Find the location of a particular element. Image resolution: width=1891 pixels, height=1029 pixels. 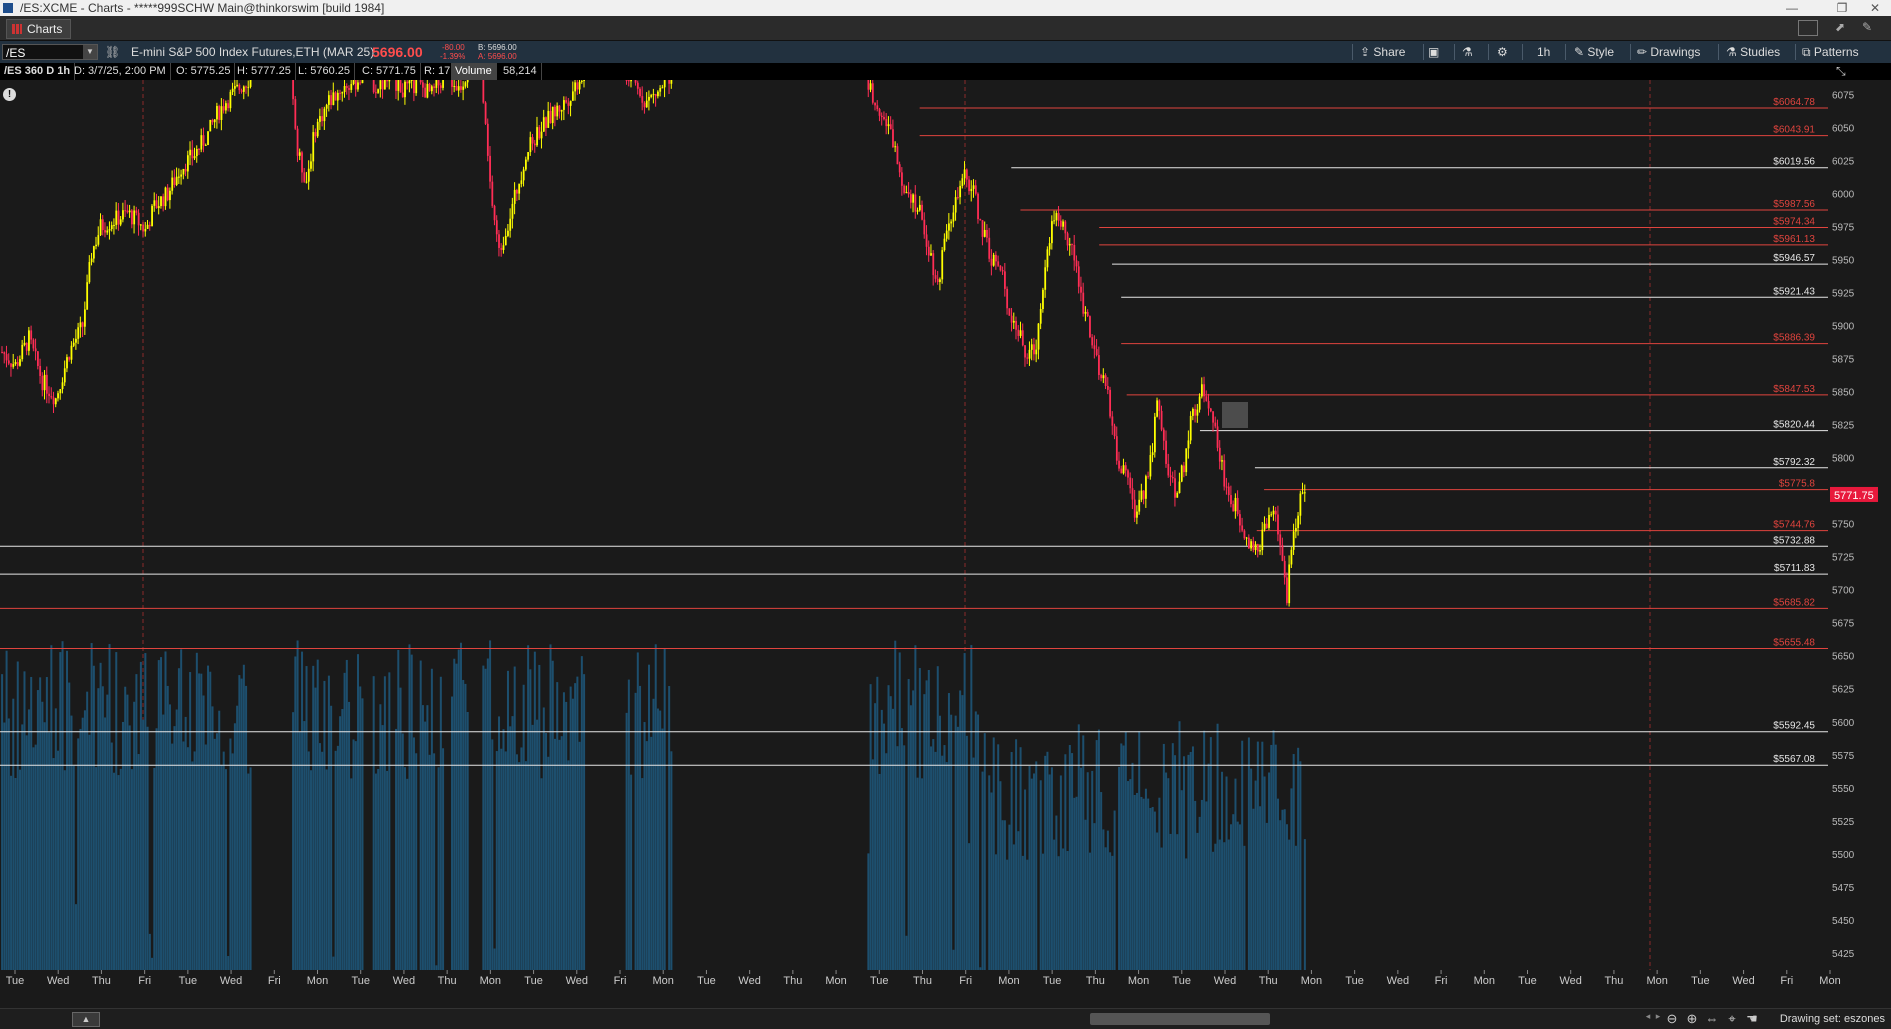

patterns-button: ⧉ Patterns is located at coordinates (1830, 52).